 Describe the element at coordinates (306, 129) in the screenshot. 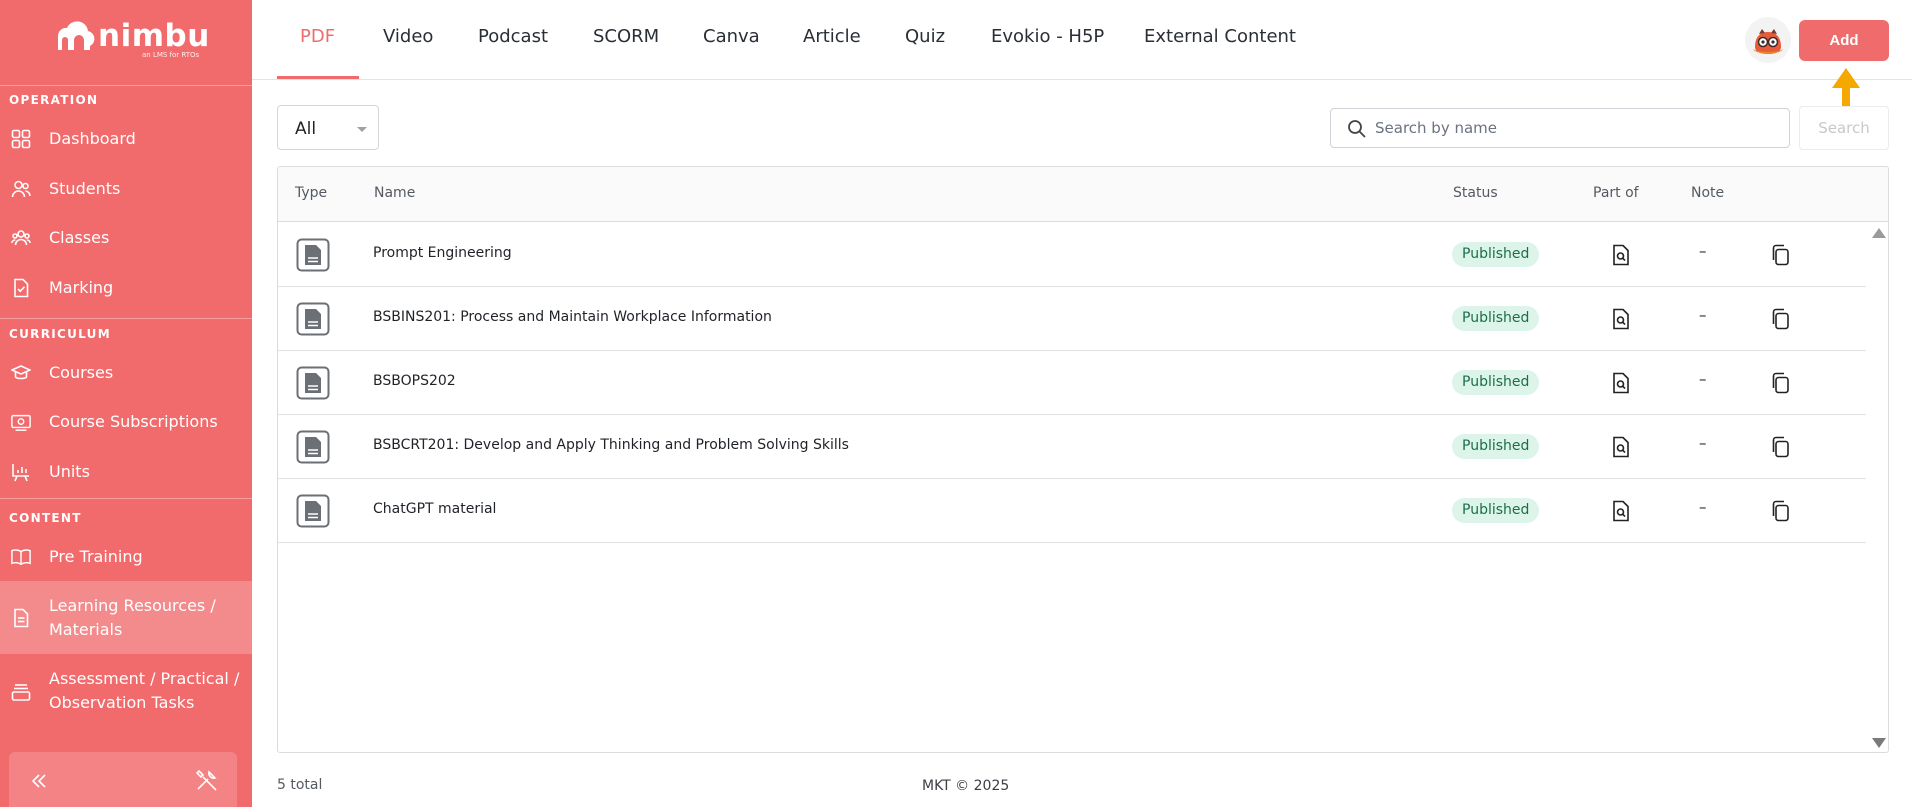

I see `filter-select-value: All` at that location.